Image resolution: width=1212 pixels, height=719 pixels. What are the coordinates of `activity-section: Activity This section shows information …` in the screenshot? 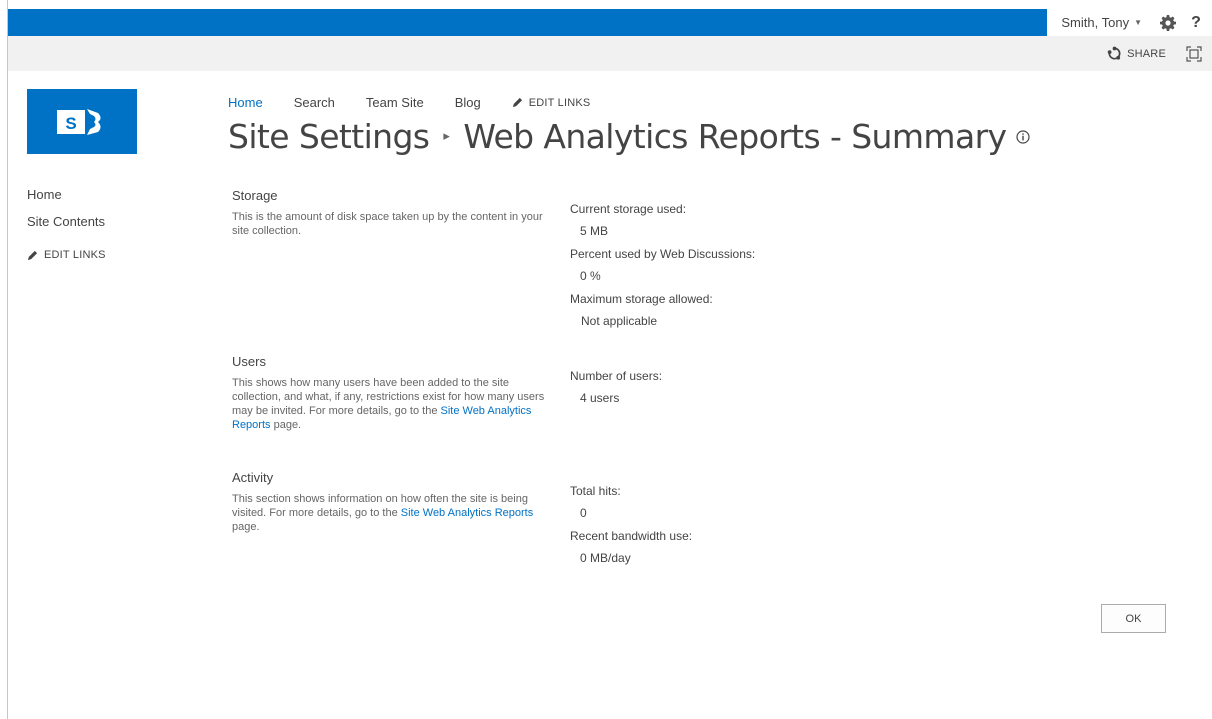 It's located at (392, 502).